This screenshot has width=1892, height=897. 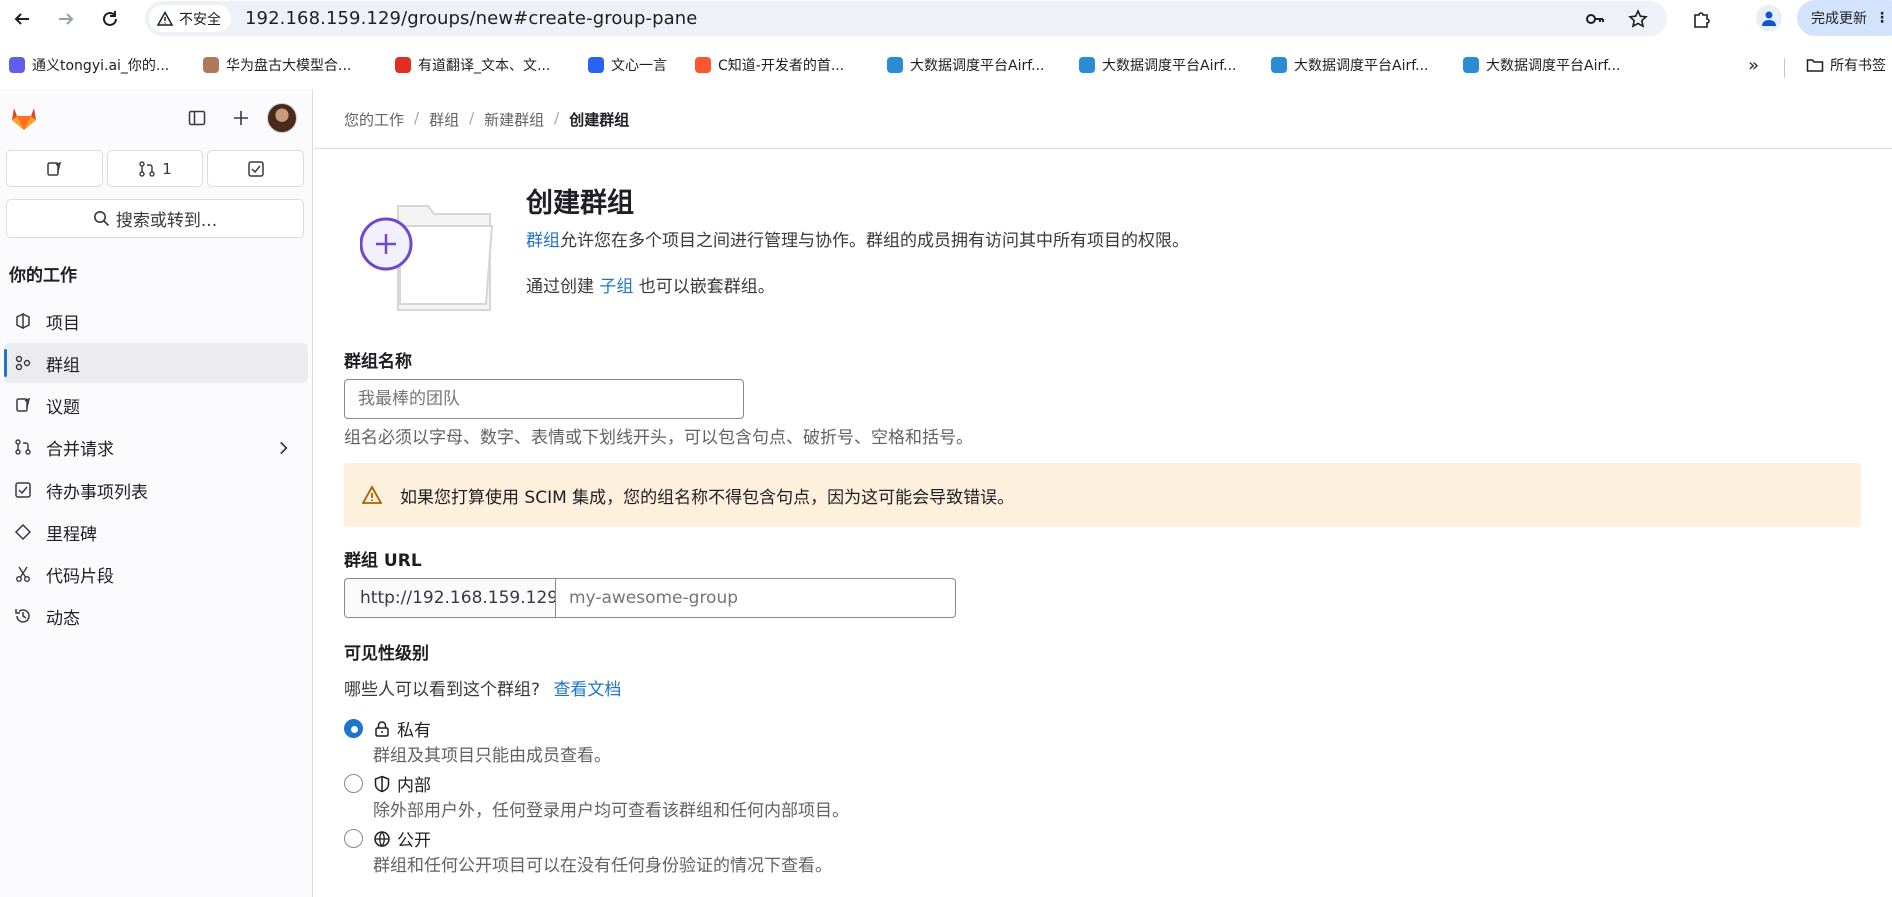 I want to click on sidebar-header, so click(x=156, y=119).